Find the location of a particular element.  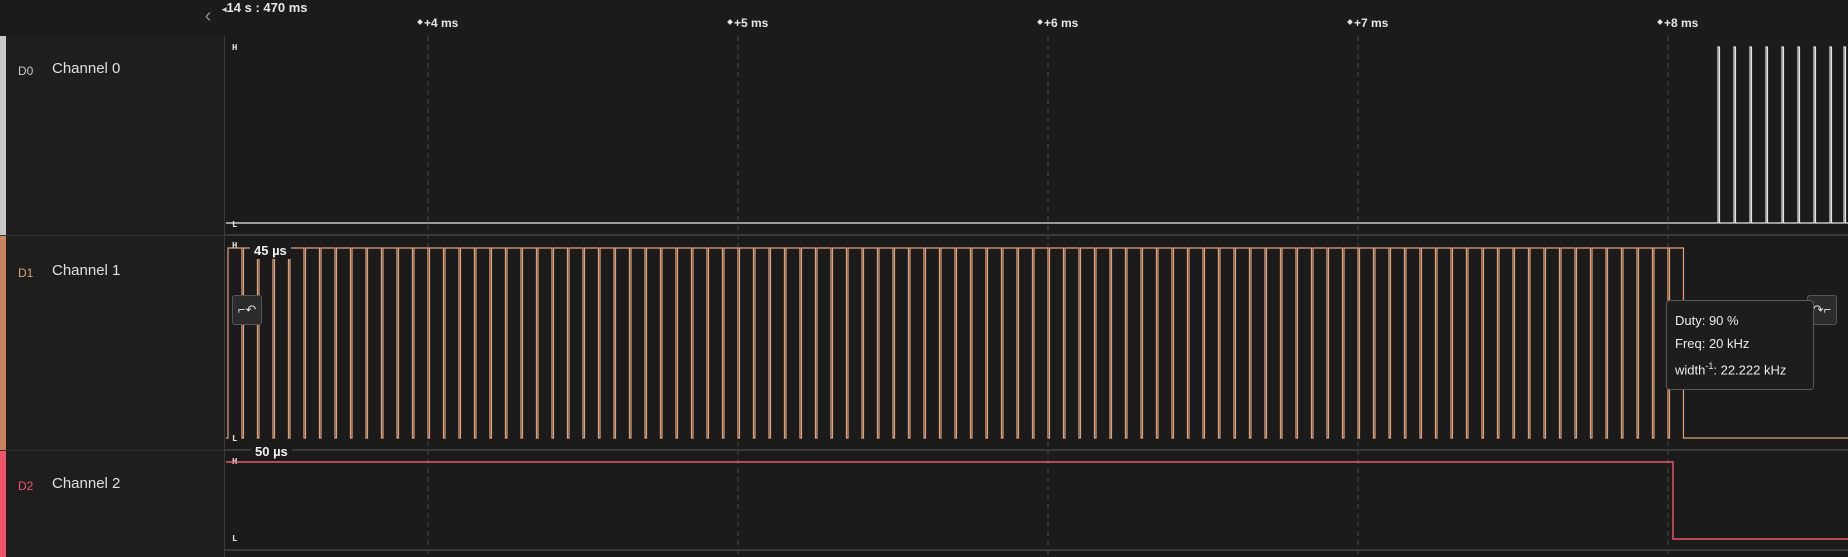

ch0-low-label: L is located at coordinates (234, 225).